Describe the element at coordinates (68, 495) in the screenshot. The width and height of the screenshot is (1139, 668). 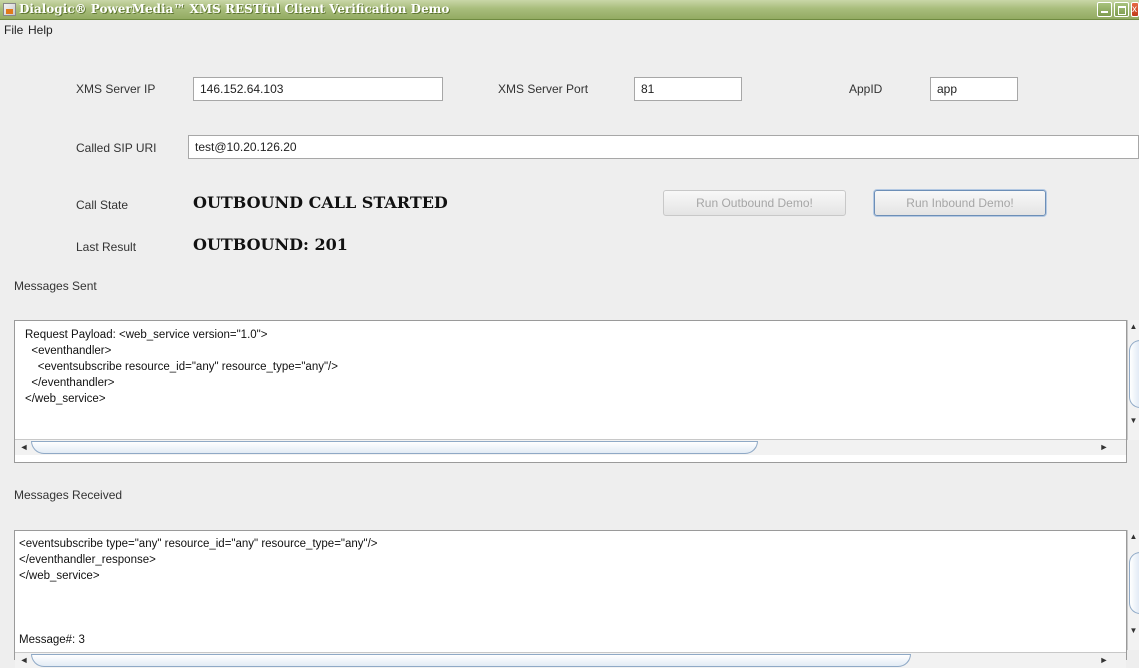
I see `messages-received-label: Messages Received` at that location.